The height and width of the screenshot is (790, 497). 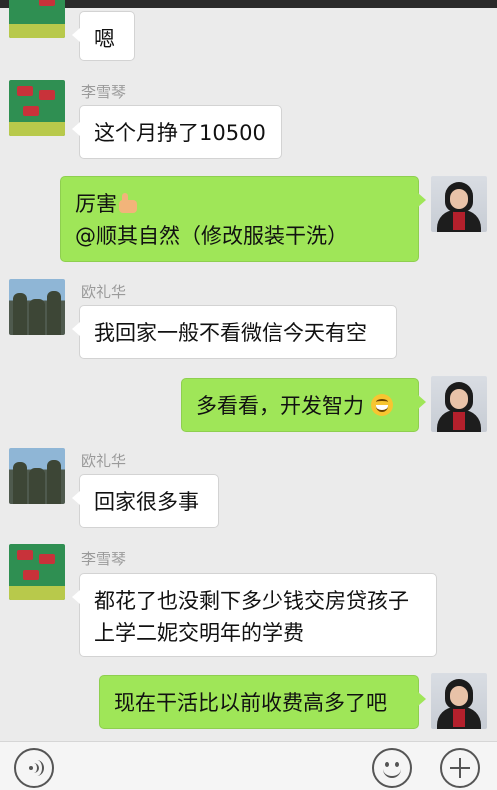 I want to click on message-text: 我回家一般不看微信今天有空, so click(x=230, y=333).